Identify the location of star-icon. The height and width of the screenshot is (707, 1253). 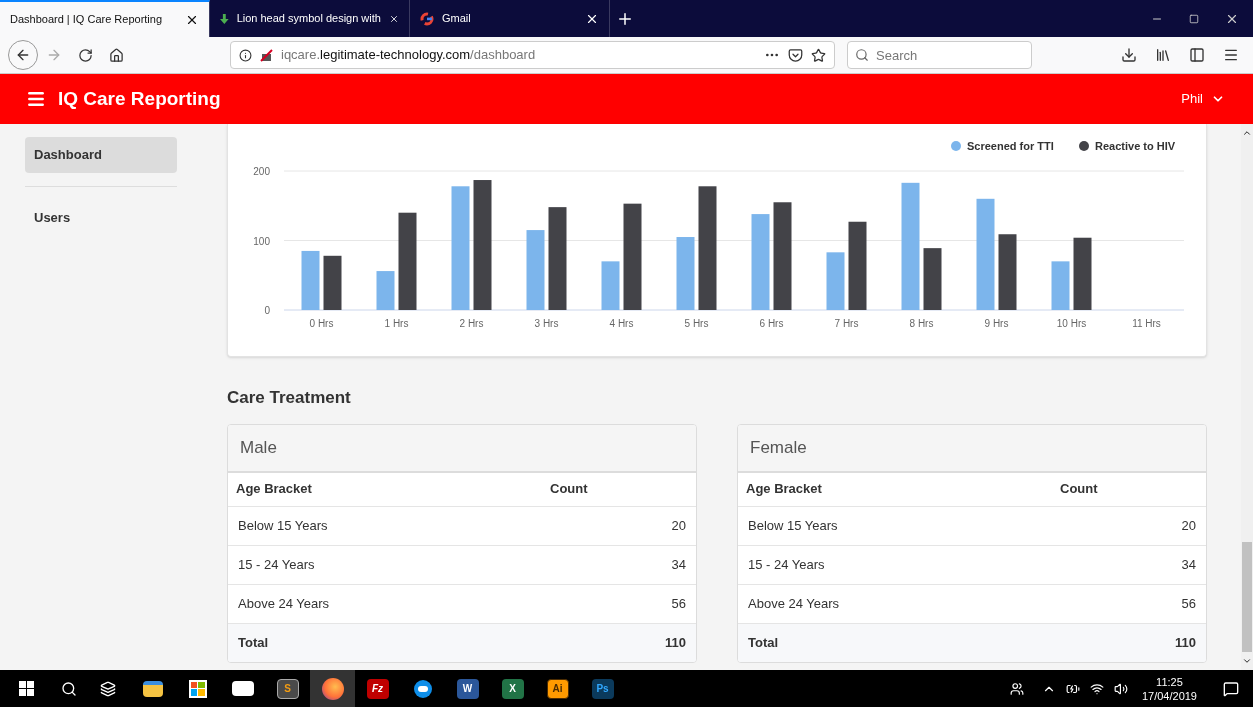
(818, 55).